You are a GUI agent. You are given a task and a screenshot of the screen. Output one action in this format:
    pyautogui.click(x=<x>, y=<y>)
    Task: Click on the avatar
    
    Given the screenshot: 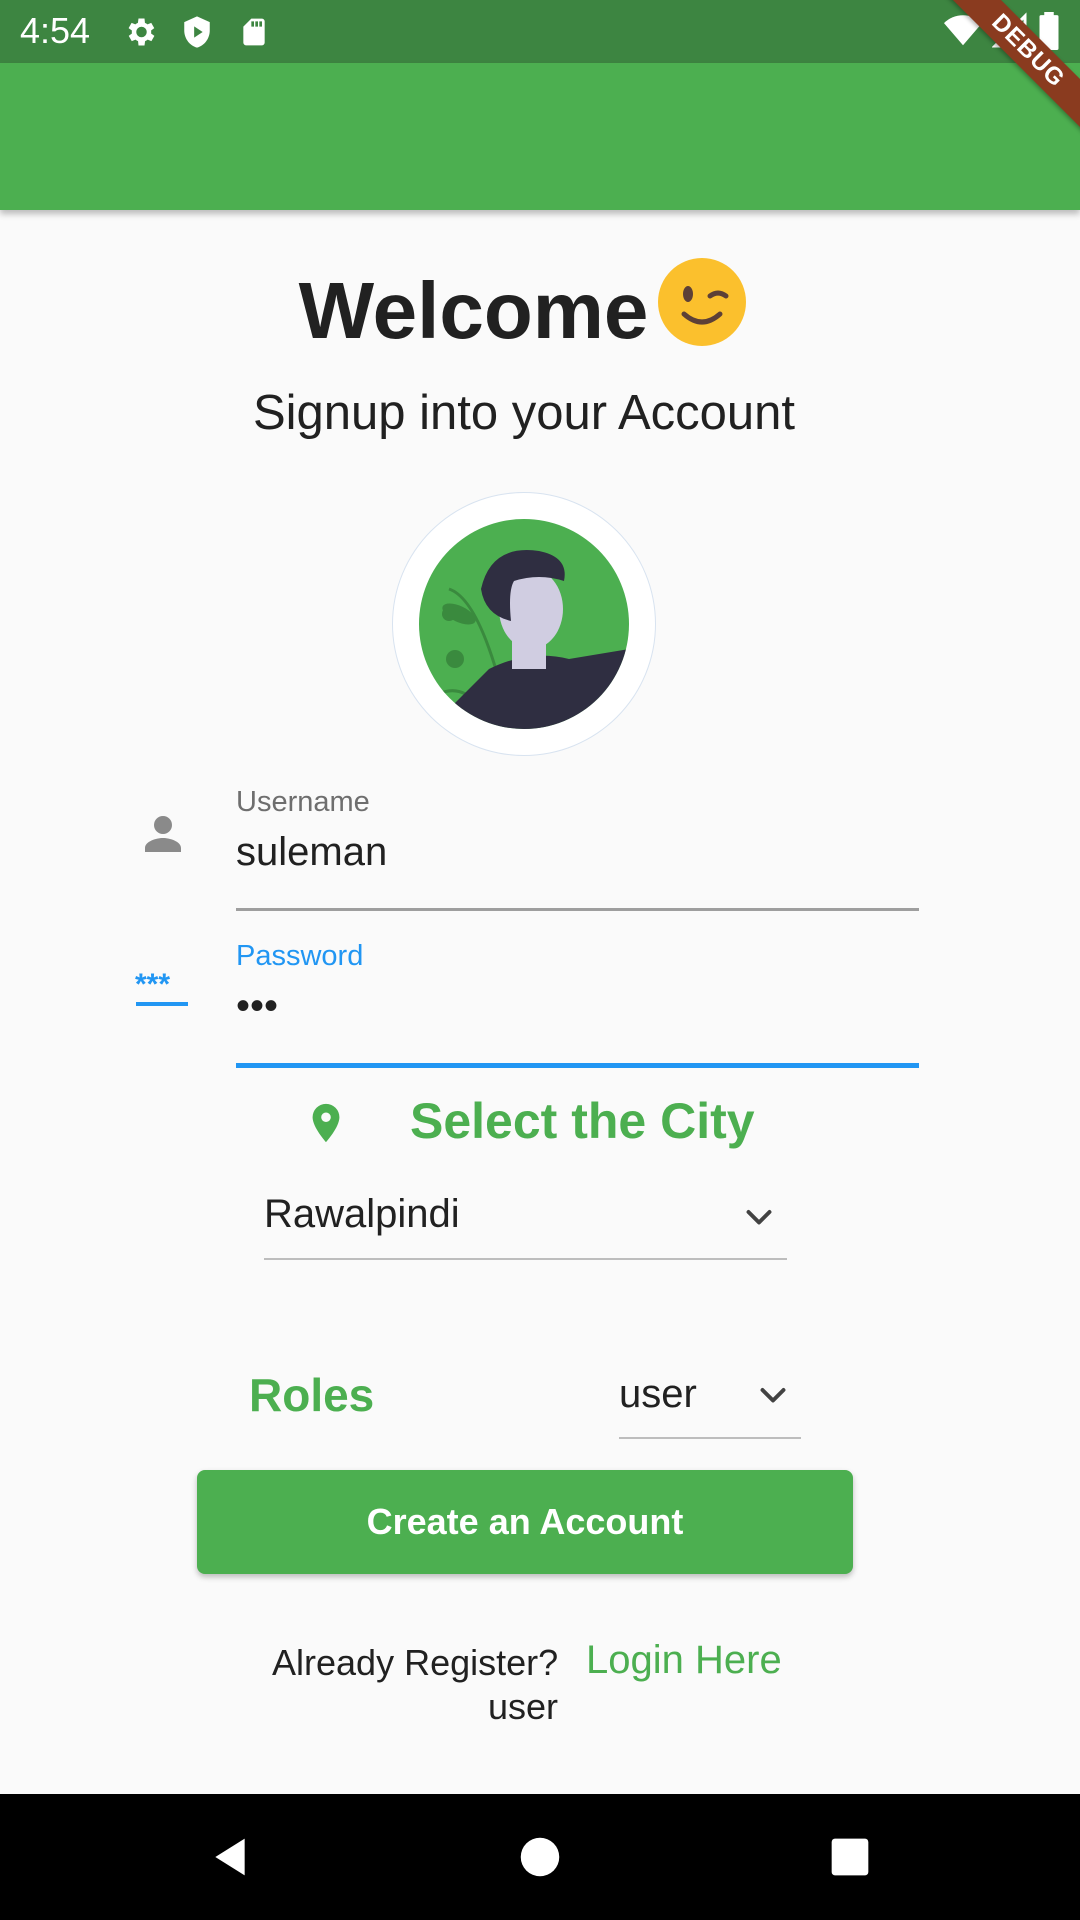 What is the action you would take?
    pyautogui.click(x=524, y=624)
    